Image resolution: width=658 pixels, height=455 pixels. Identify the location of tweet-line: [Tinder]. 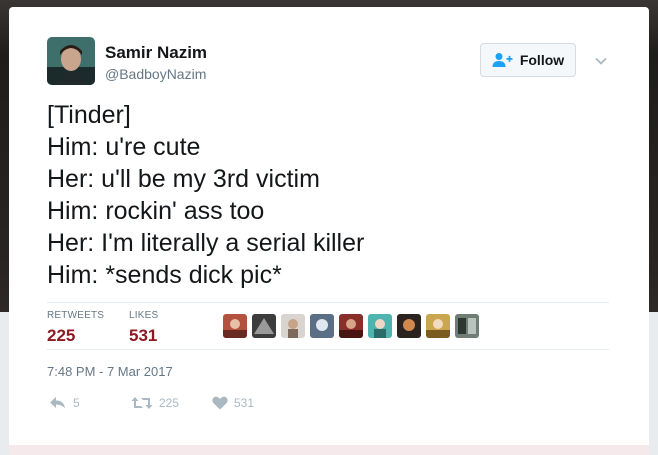
(89, 115).